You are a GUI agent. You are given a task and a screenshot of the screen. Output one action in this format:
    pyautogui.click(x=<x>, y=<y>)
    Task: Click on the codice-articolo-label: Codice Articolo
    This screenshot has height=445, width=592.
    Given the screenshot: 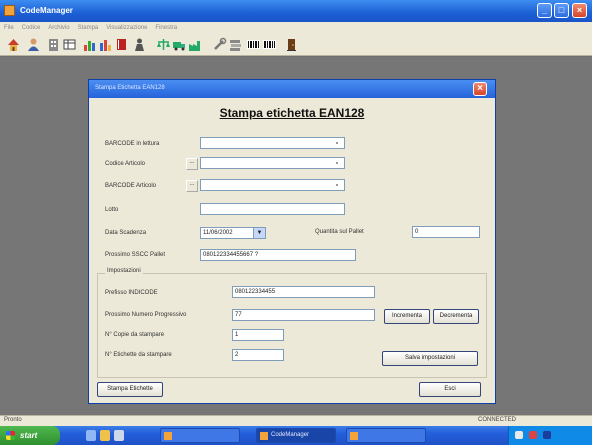 What is the action you would take?
    pyautogui.click(x=125, y=164)
    